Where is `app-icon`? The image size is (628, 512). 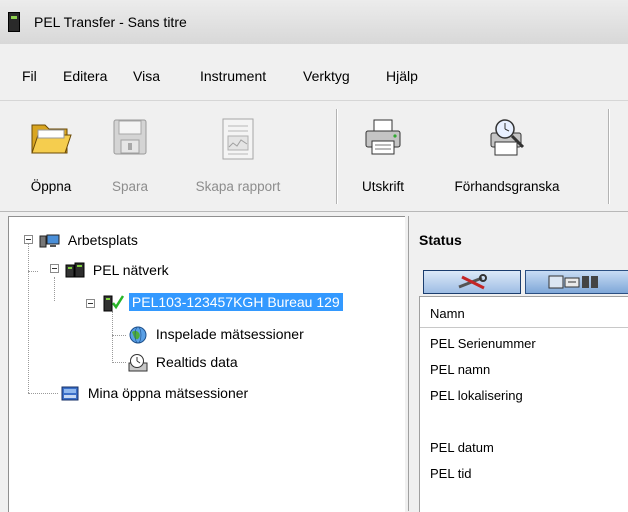
app-icon is located at coordinates (14, 22).